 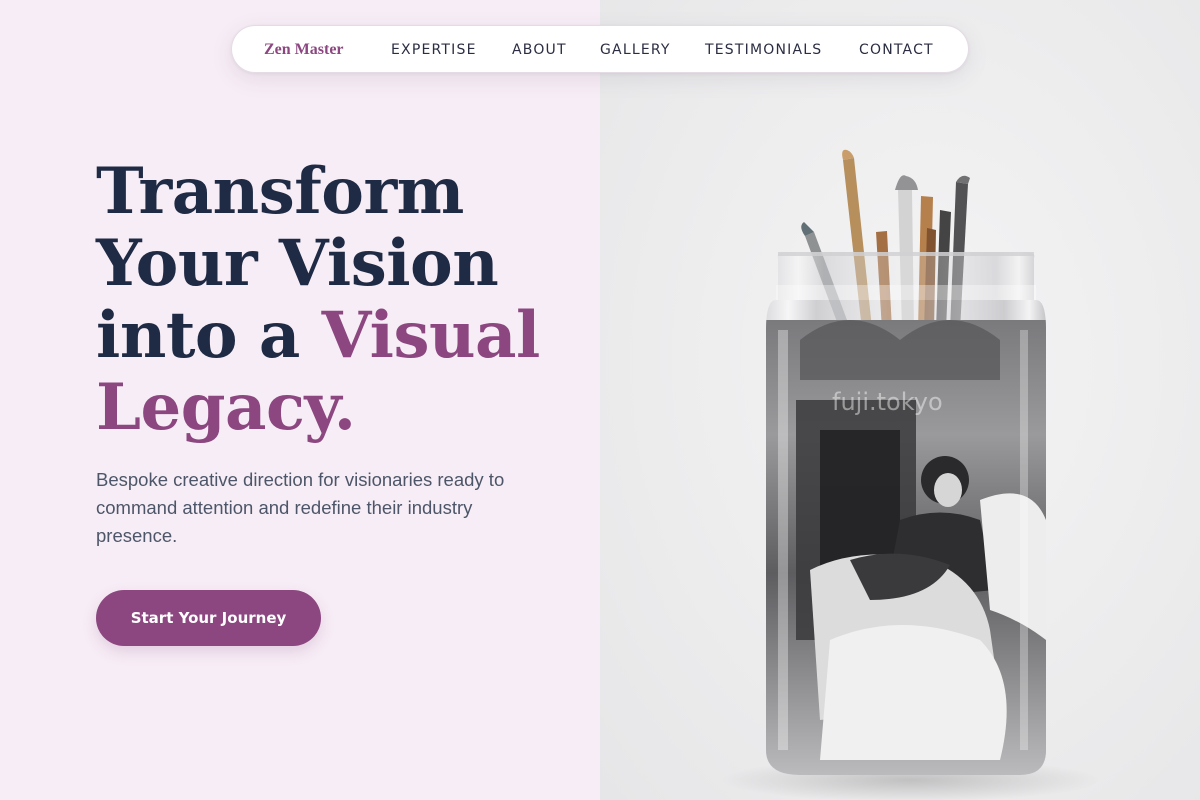 I want to click on nav-link-contact: CONTACT, so click(x=896, y=50).